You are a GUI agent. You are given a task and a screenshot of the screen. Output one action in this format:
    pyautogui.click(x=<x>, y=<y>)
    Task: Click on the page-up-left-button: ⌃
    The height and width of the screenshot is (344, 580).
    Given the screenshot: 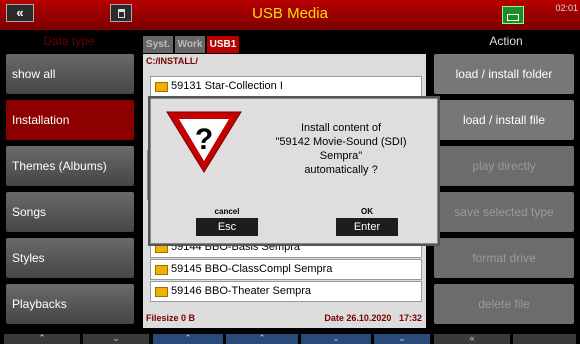 What is the action you would take?
    pyautogui.click(x=42, y=339)
    